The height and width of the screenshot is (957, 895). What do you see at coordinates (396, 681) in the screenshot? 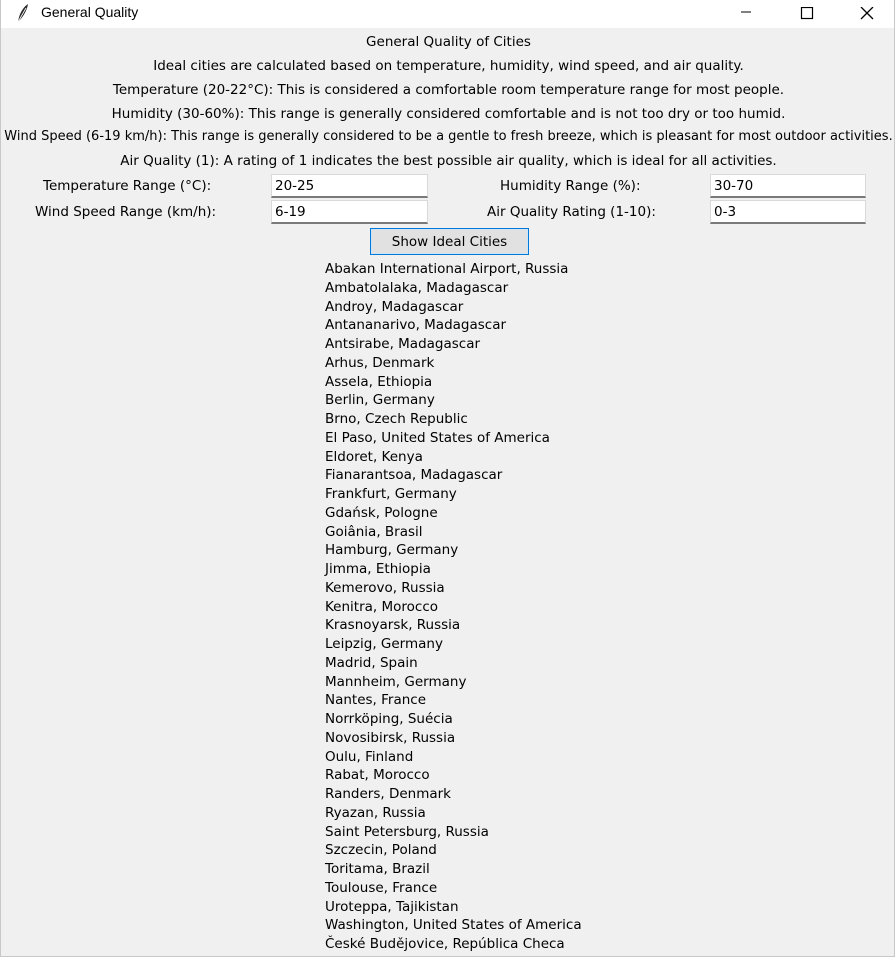
I see `list-item: Mannheim, Germany` at bounding box center [396, 681].